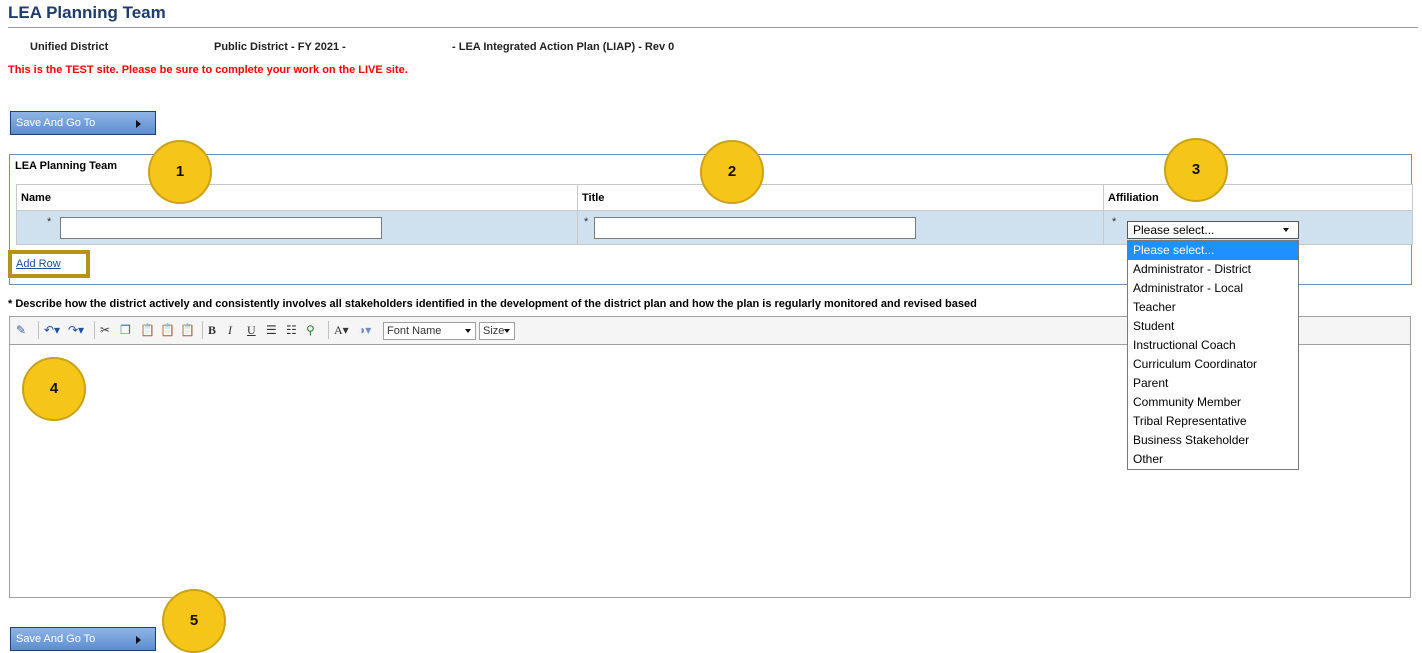 The image size is (1422, 653). I want to click on paste-word-icon: 📋, so click(187, 330).